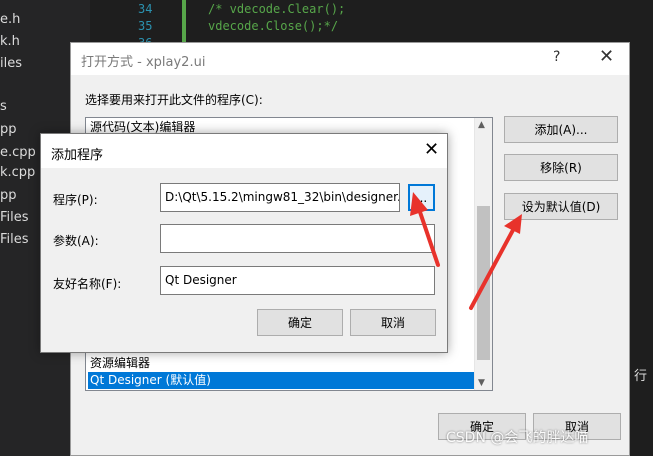 This screenshot has height=456, width=653. Describe the element at coordinates (145, 26) in the screenshot. I see `line-number: 35` at that location.